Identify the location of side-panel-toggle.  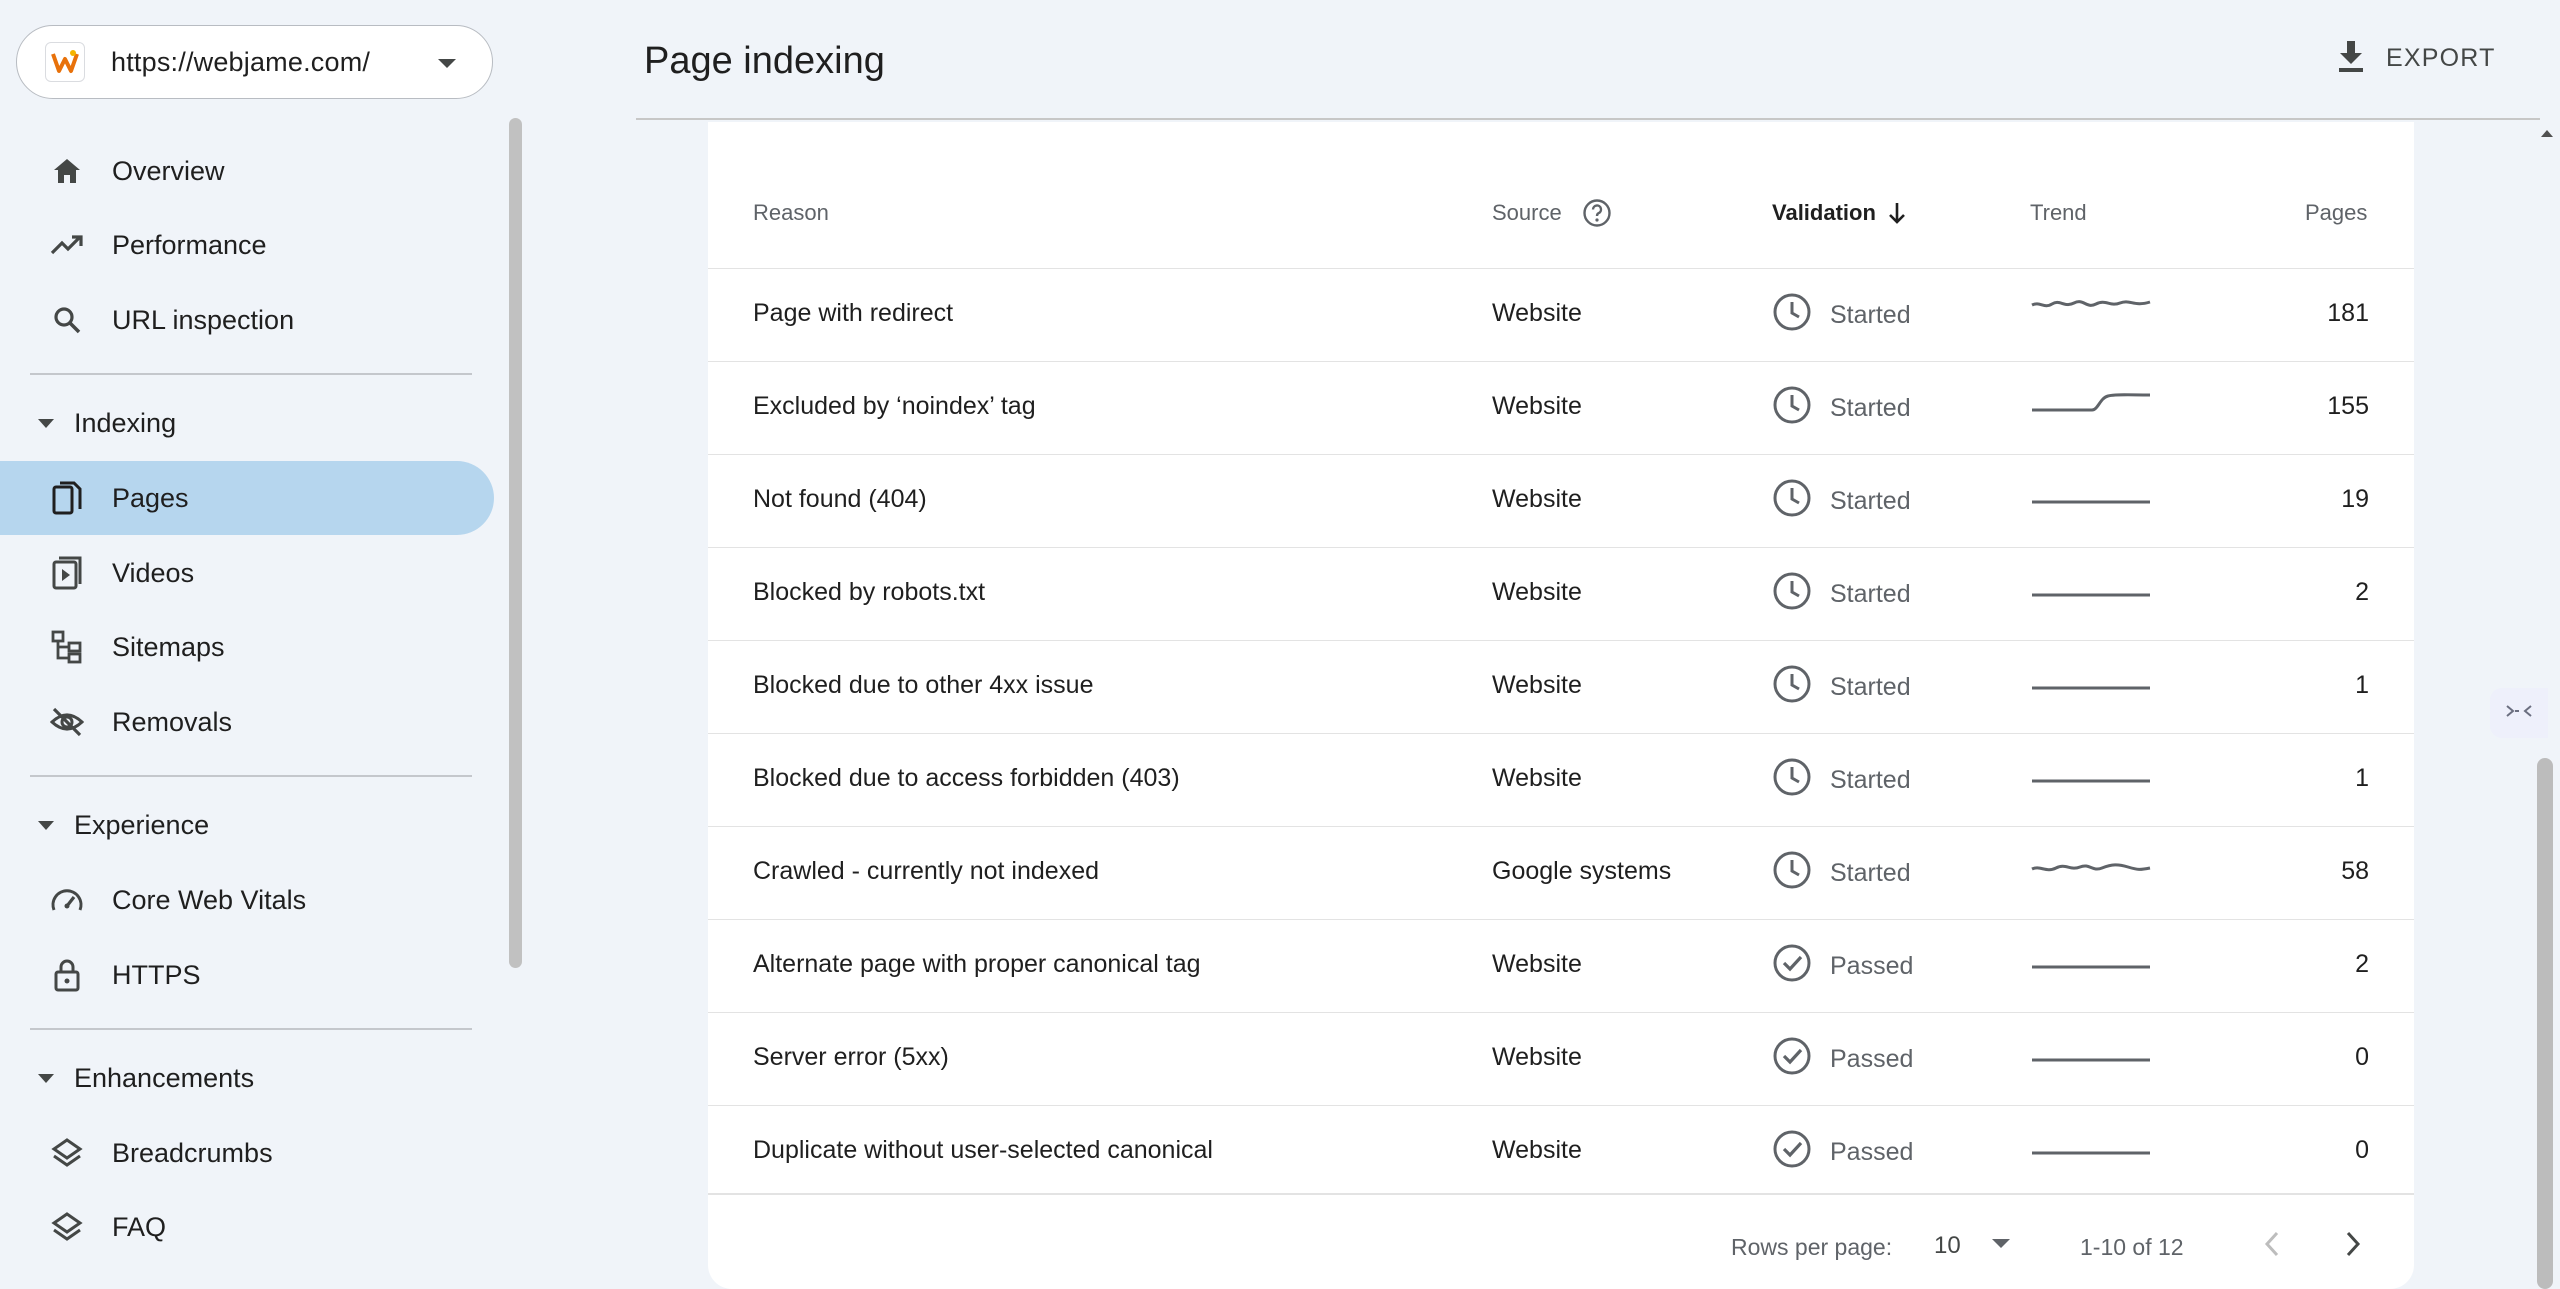
(2519, 713).